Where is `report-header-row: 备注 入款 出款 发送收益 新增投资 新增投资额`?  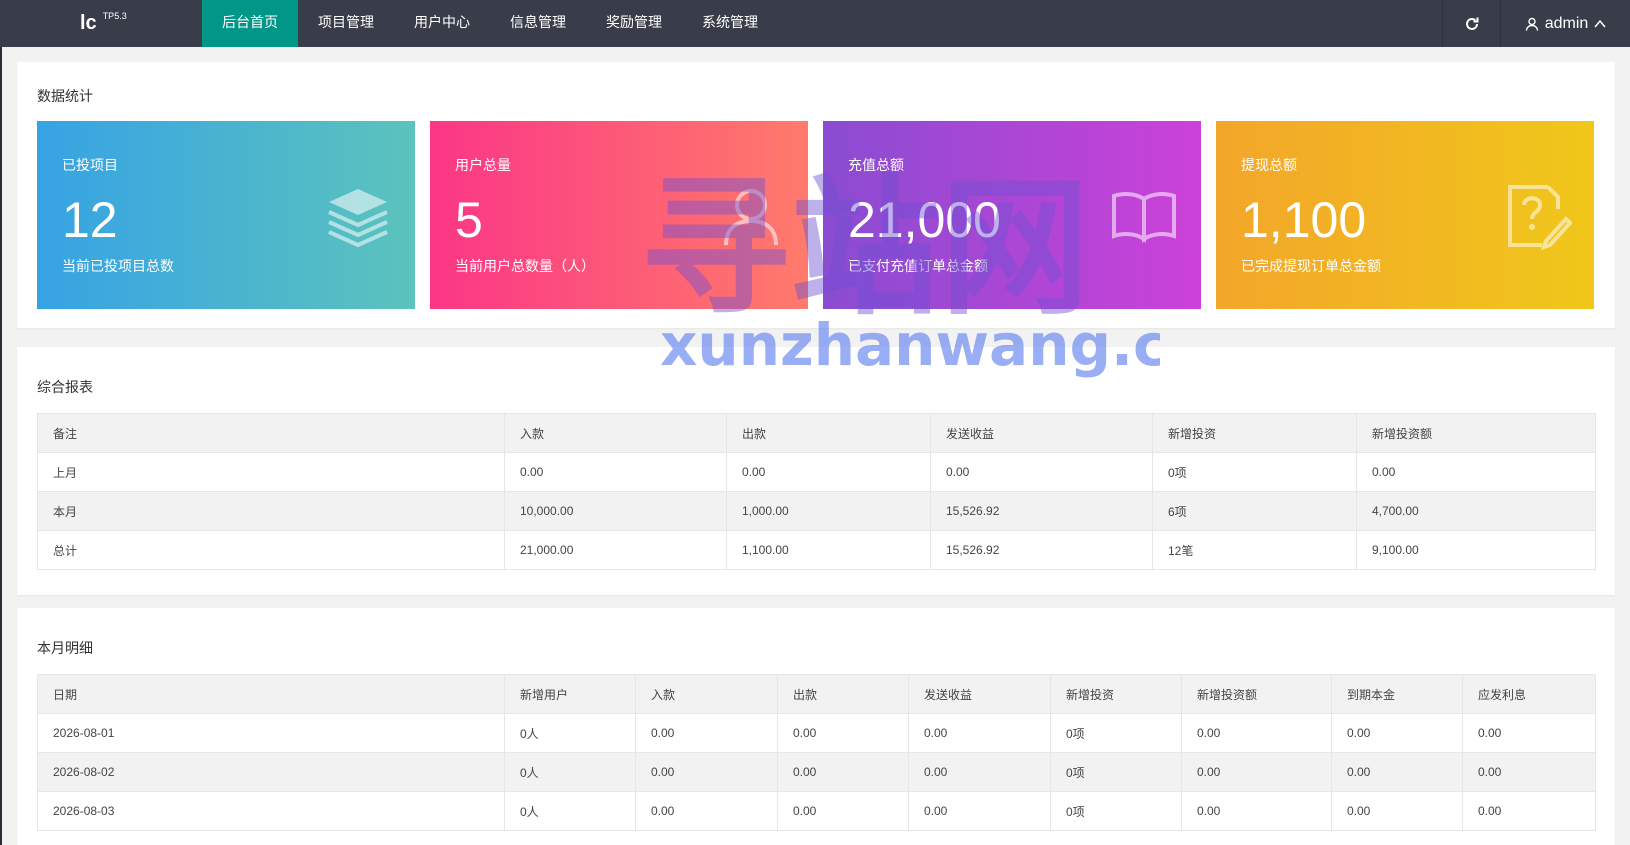 report-header-row: 备注 入款 出款 发送收益 新增投资 新增投资额 is located at coordinates (816, 433).